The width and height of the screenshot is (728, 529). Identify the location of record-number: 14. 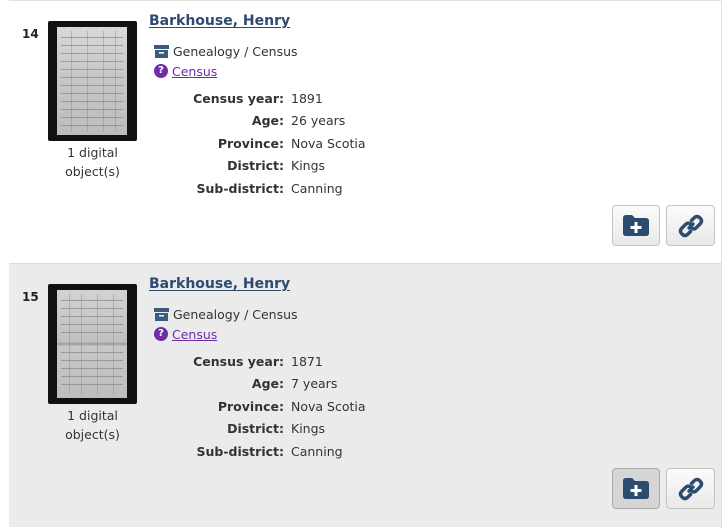
(30, 34).